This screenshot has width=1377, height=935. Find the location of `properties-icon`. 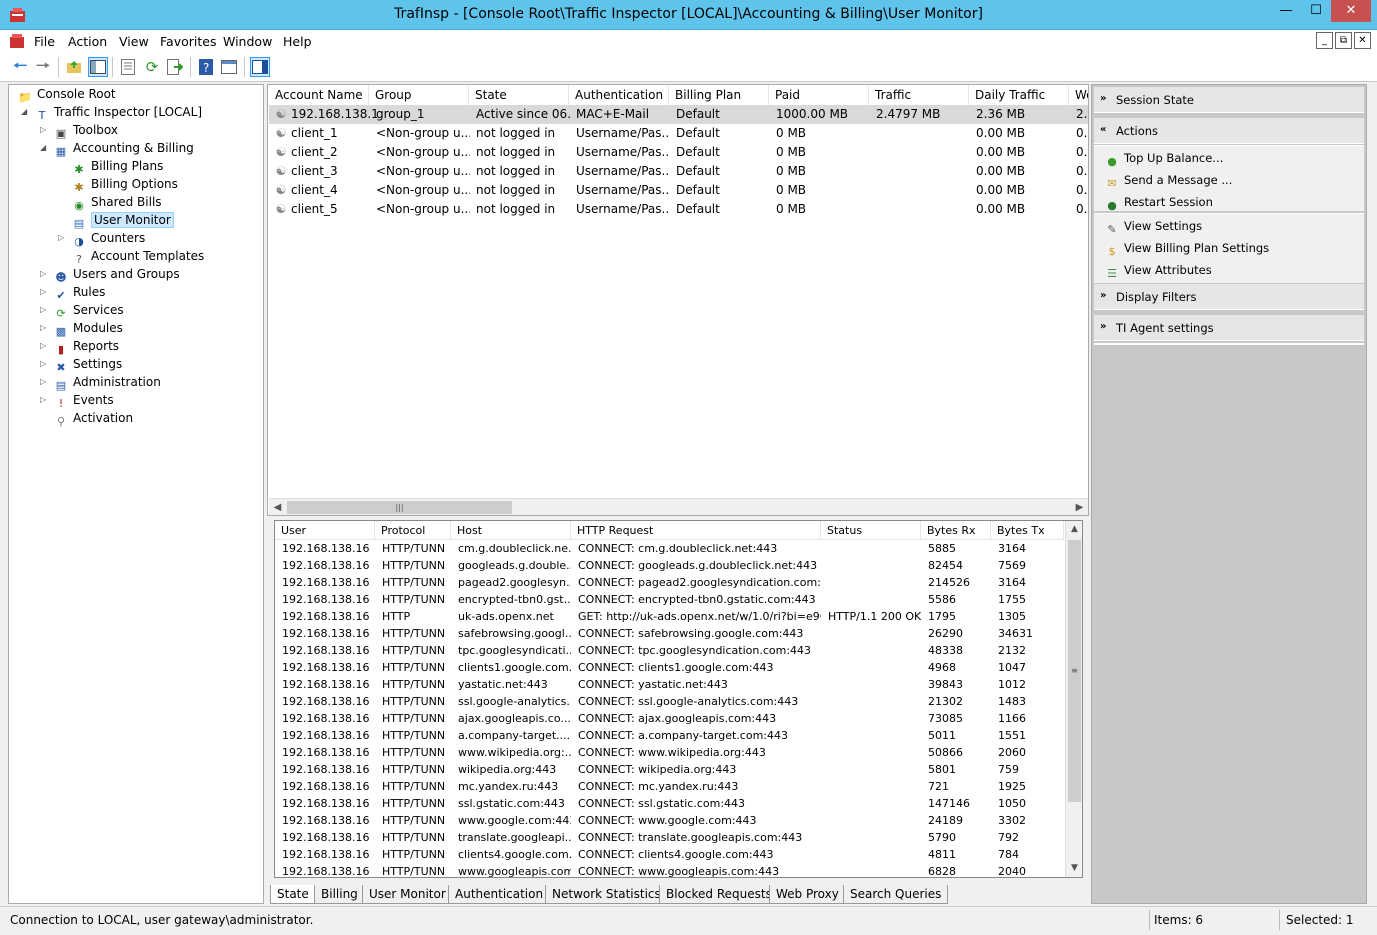

properties-icon is located at coordinates (128, 67).